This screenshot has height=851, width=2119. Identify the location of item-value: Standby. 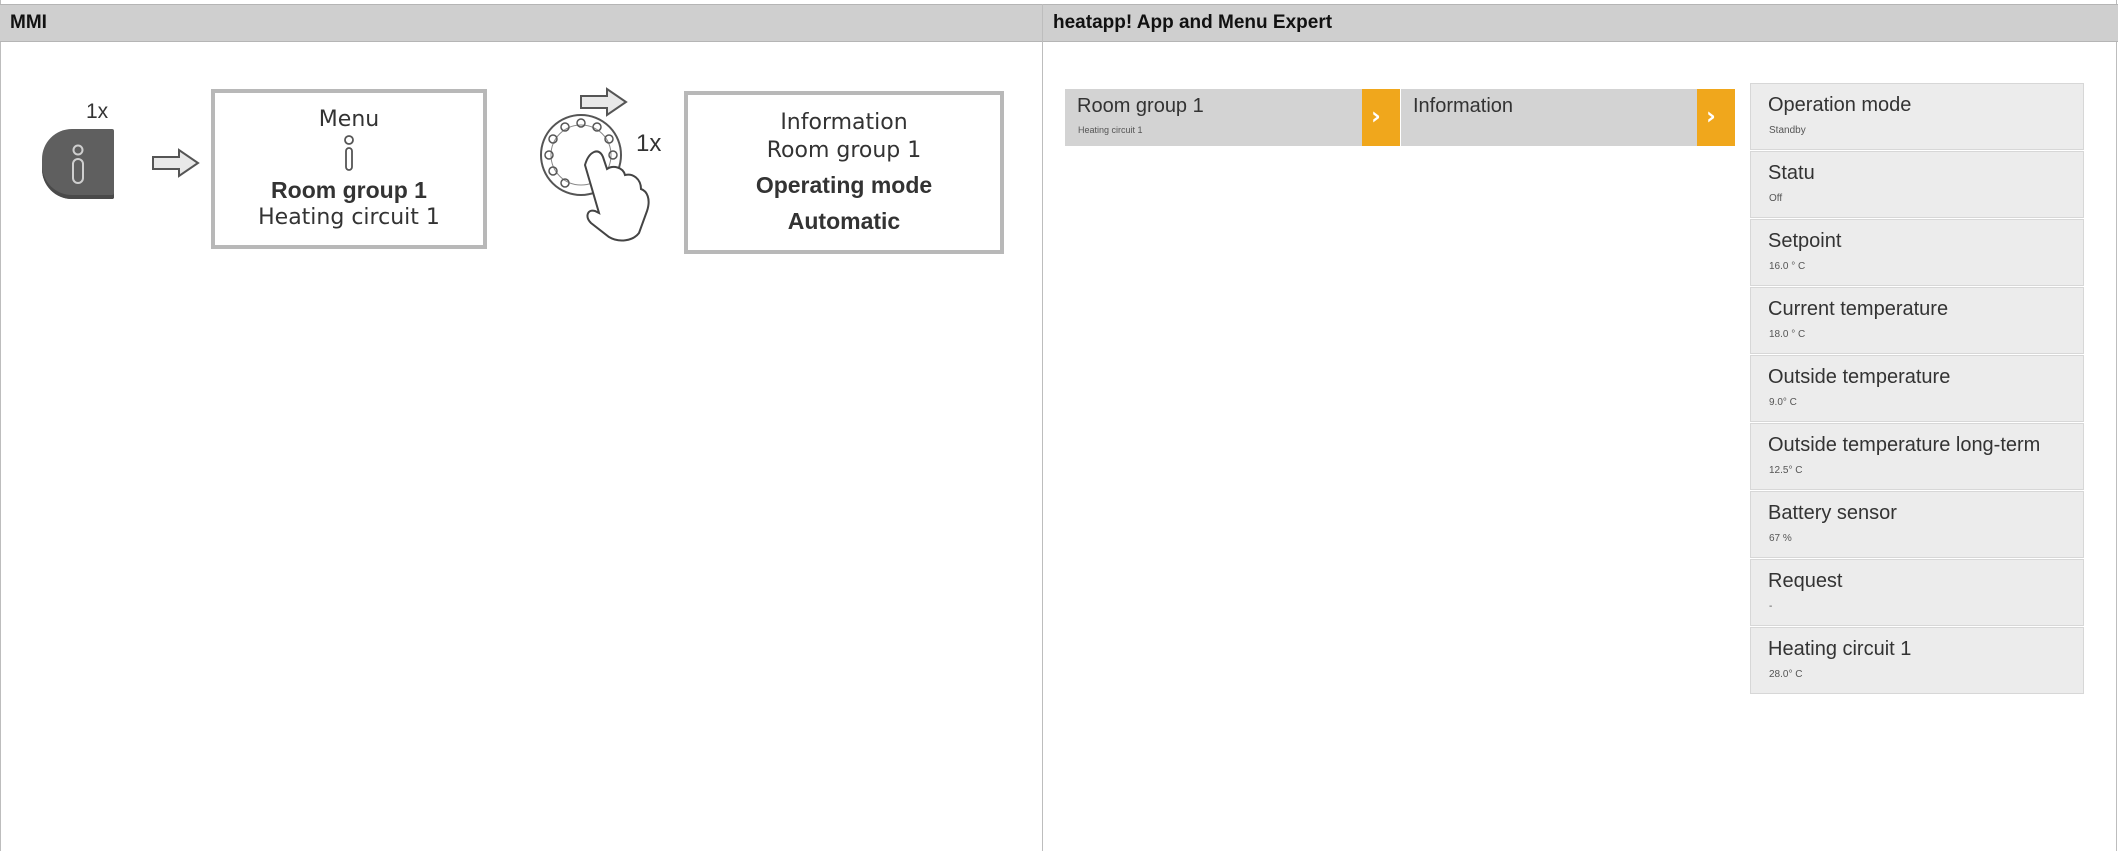
(1787, 130).